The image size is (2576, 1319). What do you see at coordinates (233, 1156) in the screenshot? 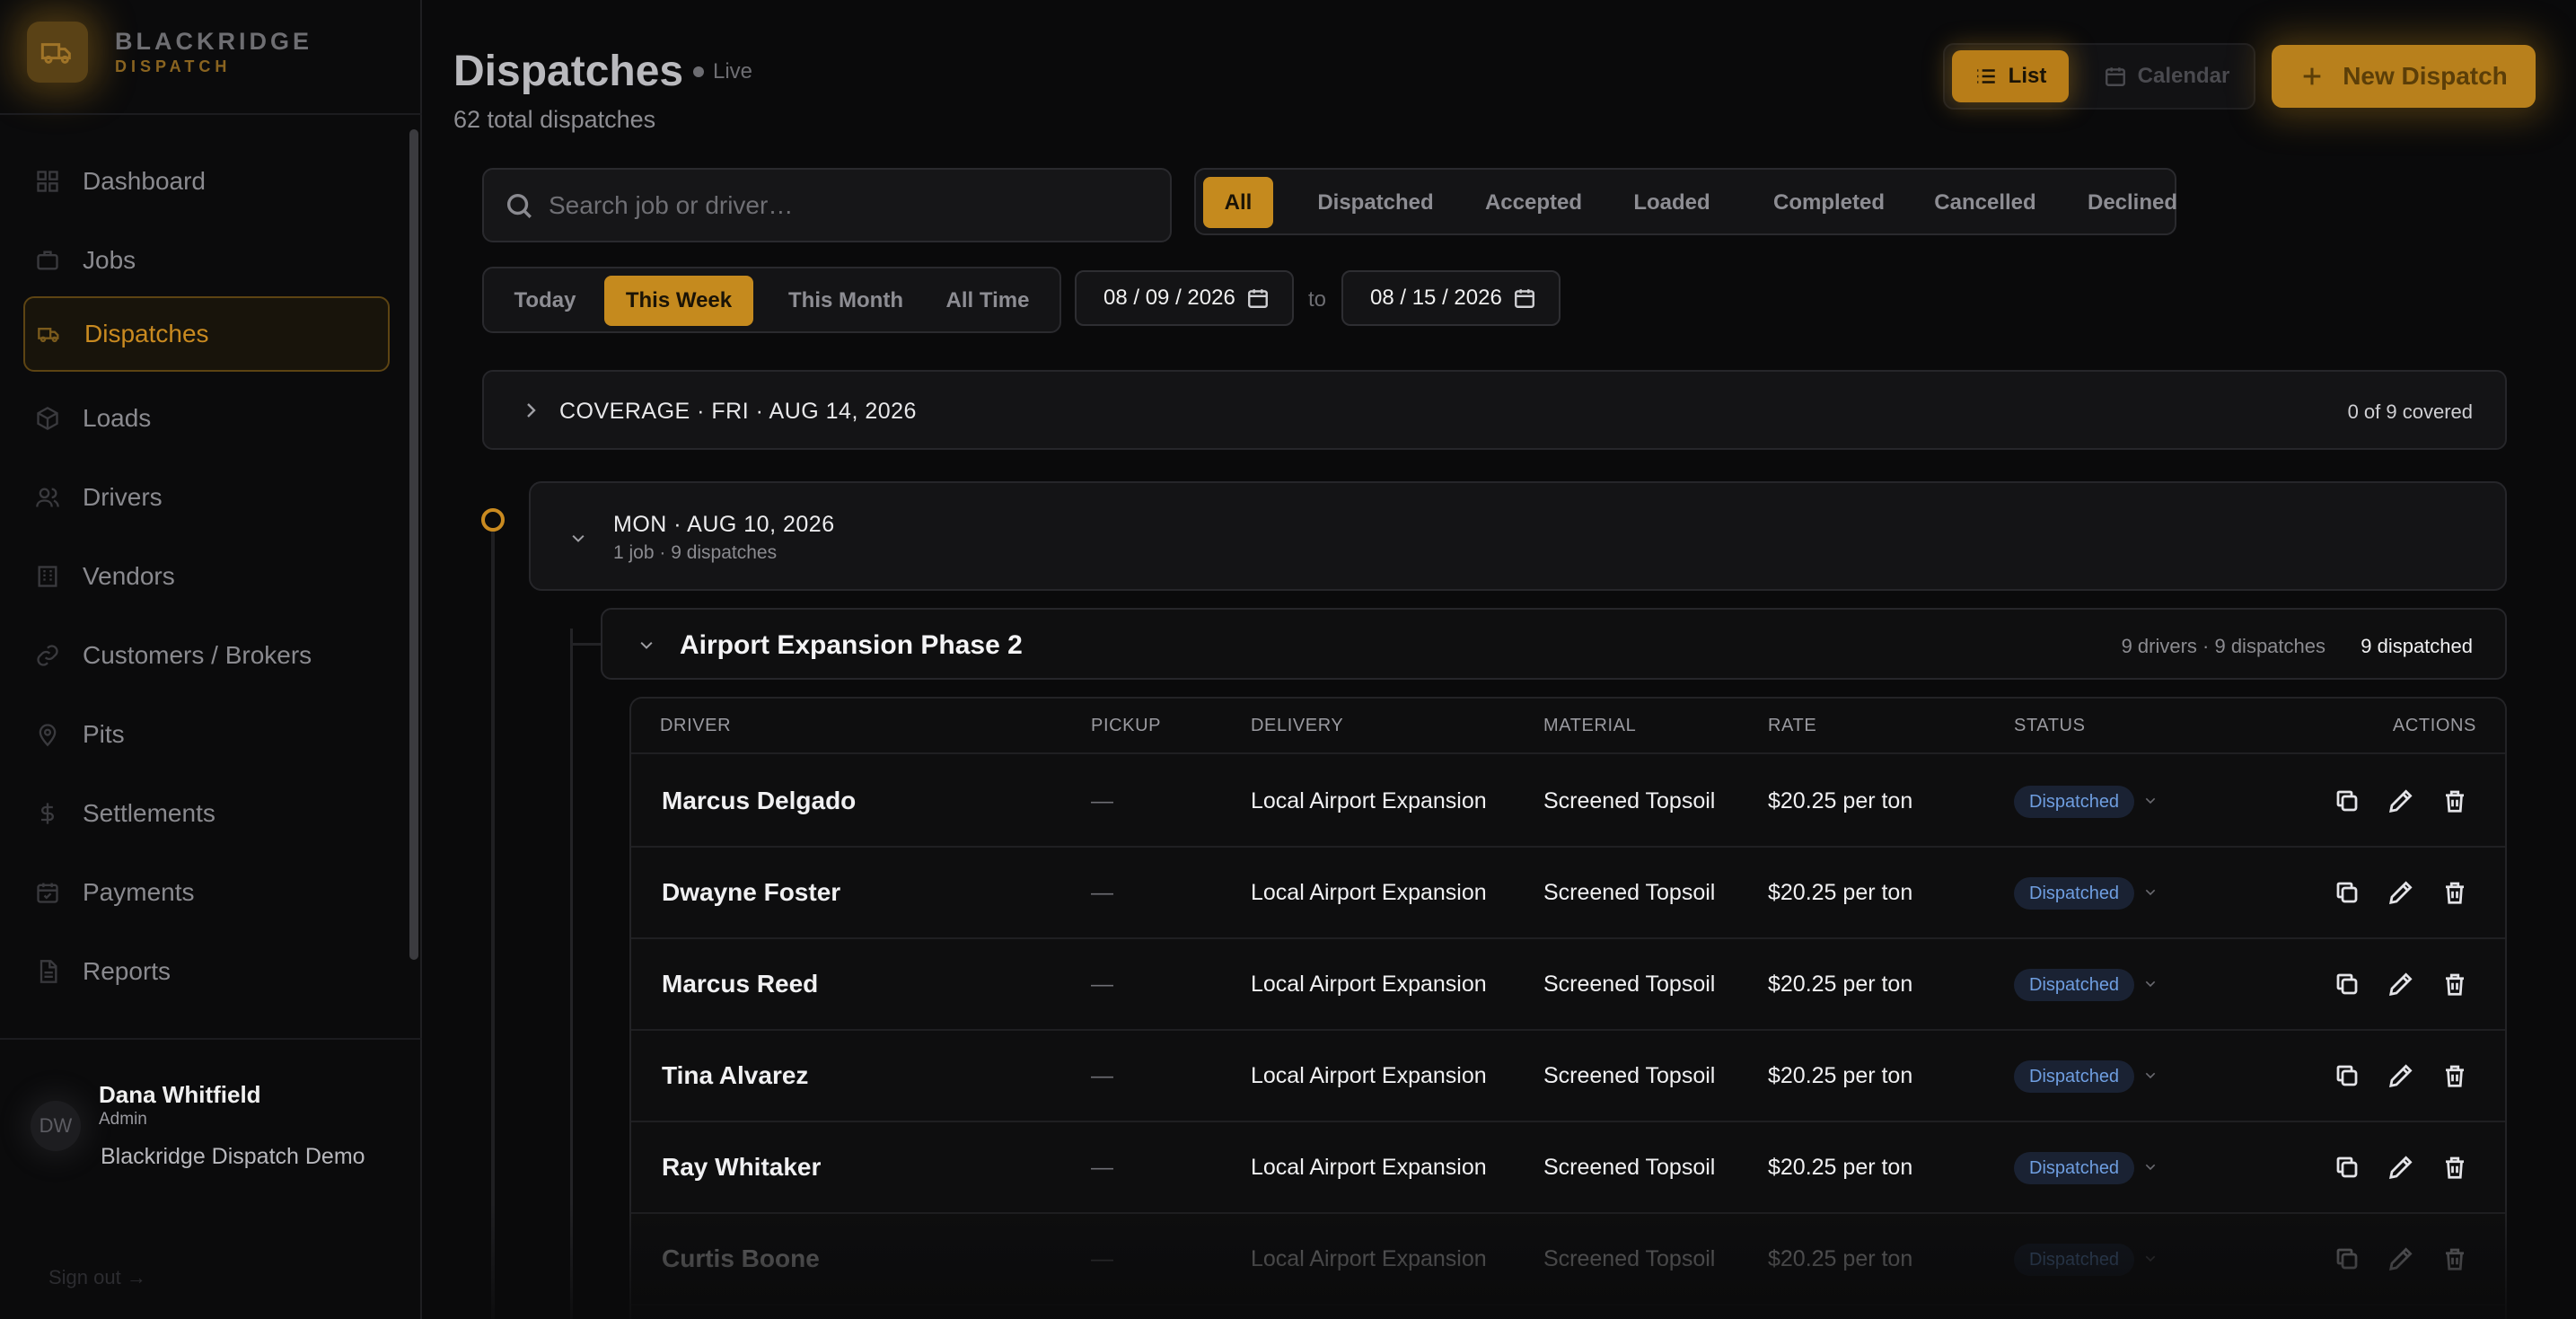
I see `user-org: Blackridge Dispatch Demo` at bounding box center [233, 1156].